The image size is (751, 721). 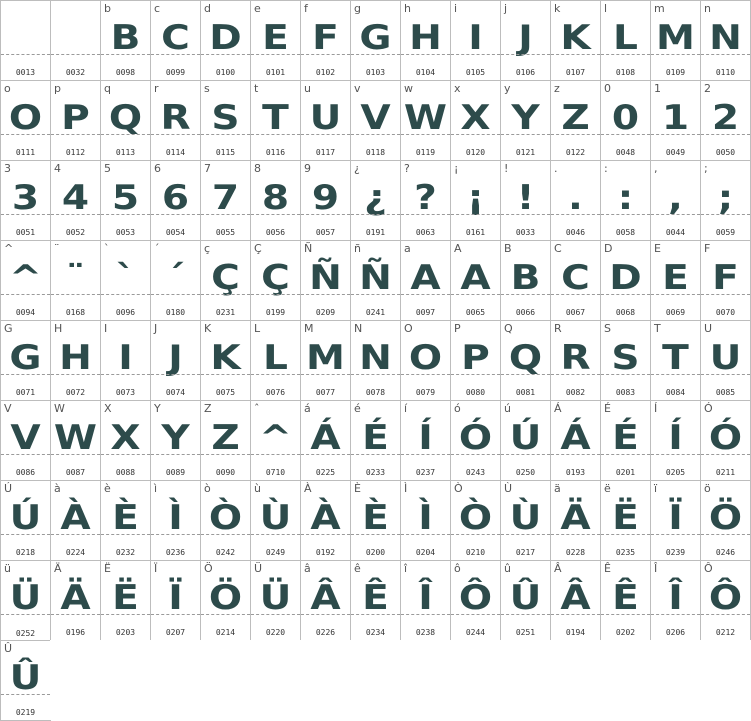 I want to click on glyph-code: 0056, so click(x=275, y=232).